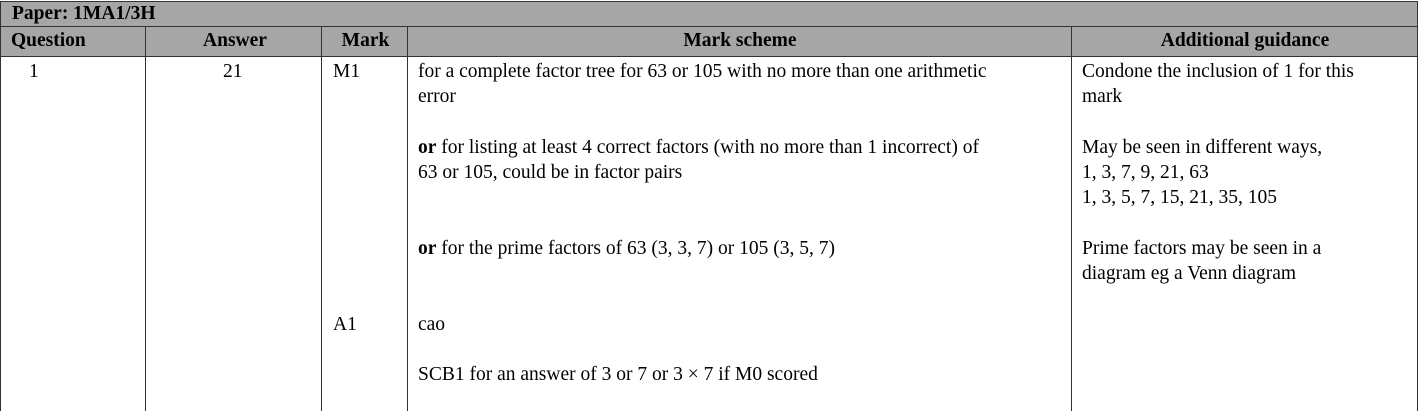 This screenshot has width=1419, height=411. I want to click on guidance-line: 1, 3, 5, 7, 15, 21, 35, 105, so click(1179, 197).